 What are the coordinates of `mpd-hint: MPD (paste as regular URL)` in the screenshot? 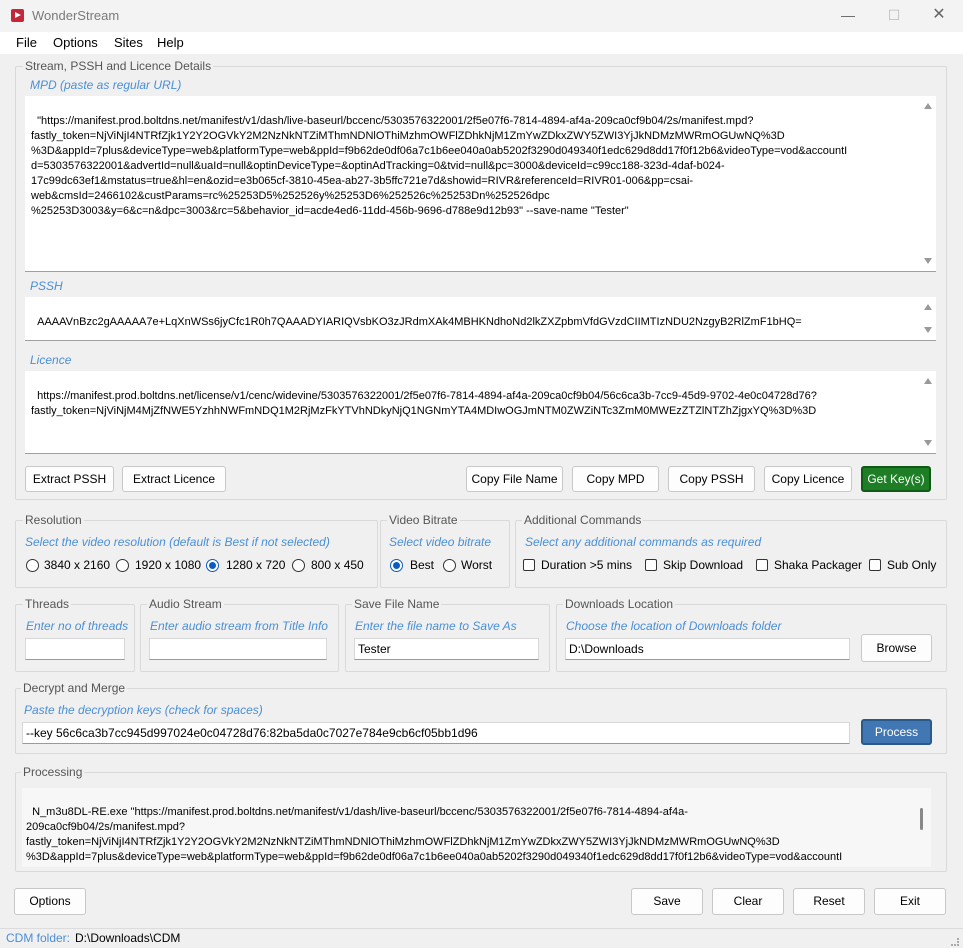 It's located at (106, 85).